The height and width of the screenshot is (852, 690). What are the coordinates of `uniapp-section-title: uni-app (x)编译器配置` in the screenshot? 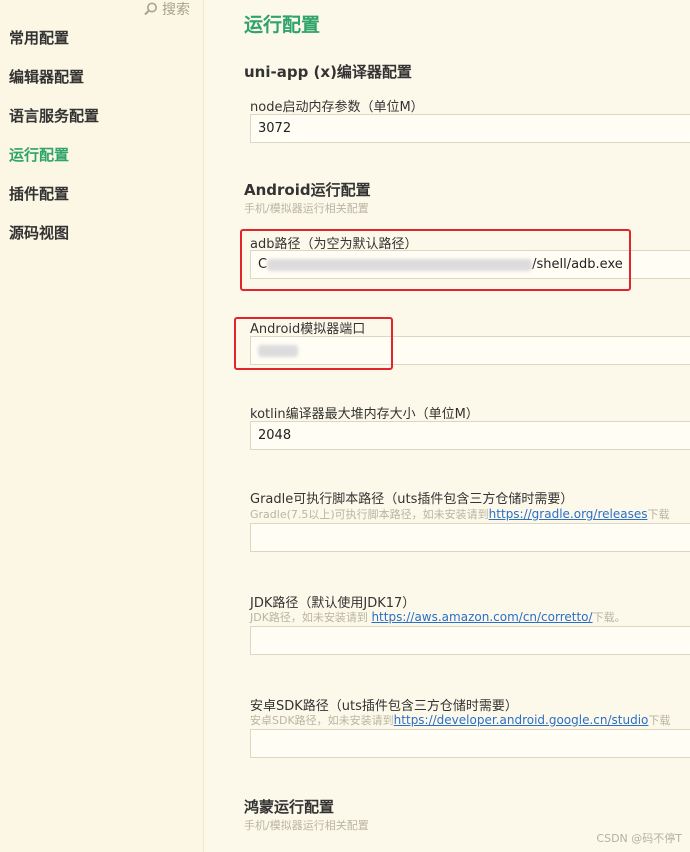 It's located at (328, 72).